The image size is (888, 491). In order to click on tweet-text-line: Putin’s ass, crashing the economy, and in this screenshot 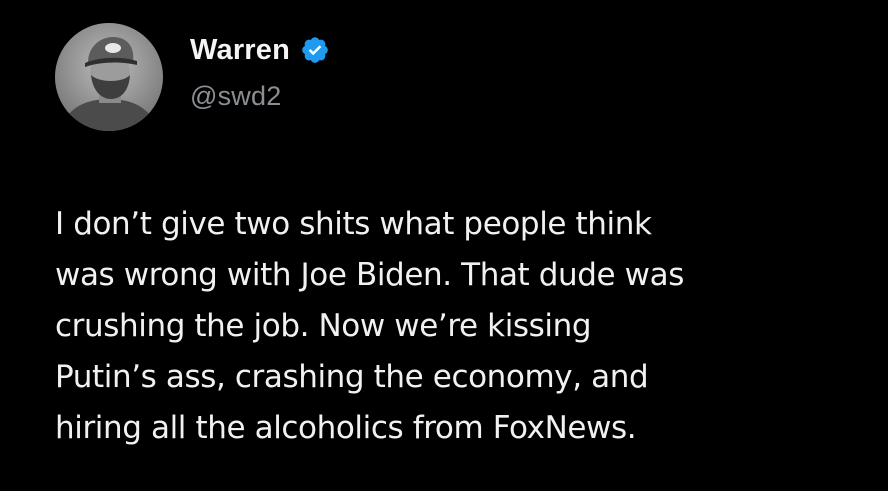, I will do `click(352, 377)`.